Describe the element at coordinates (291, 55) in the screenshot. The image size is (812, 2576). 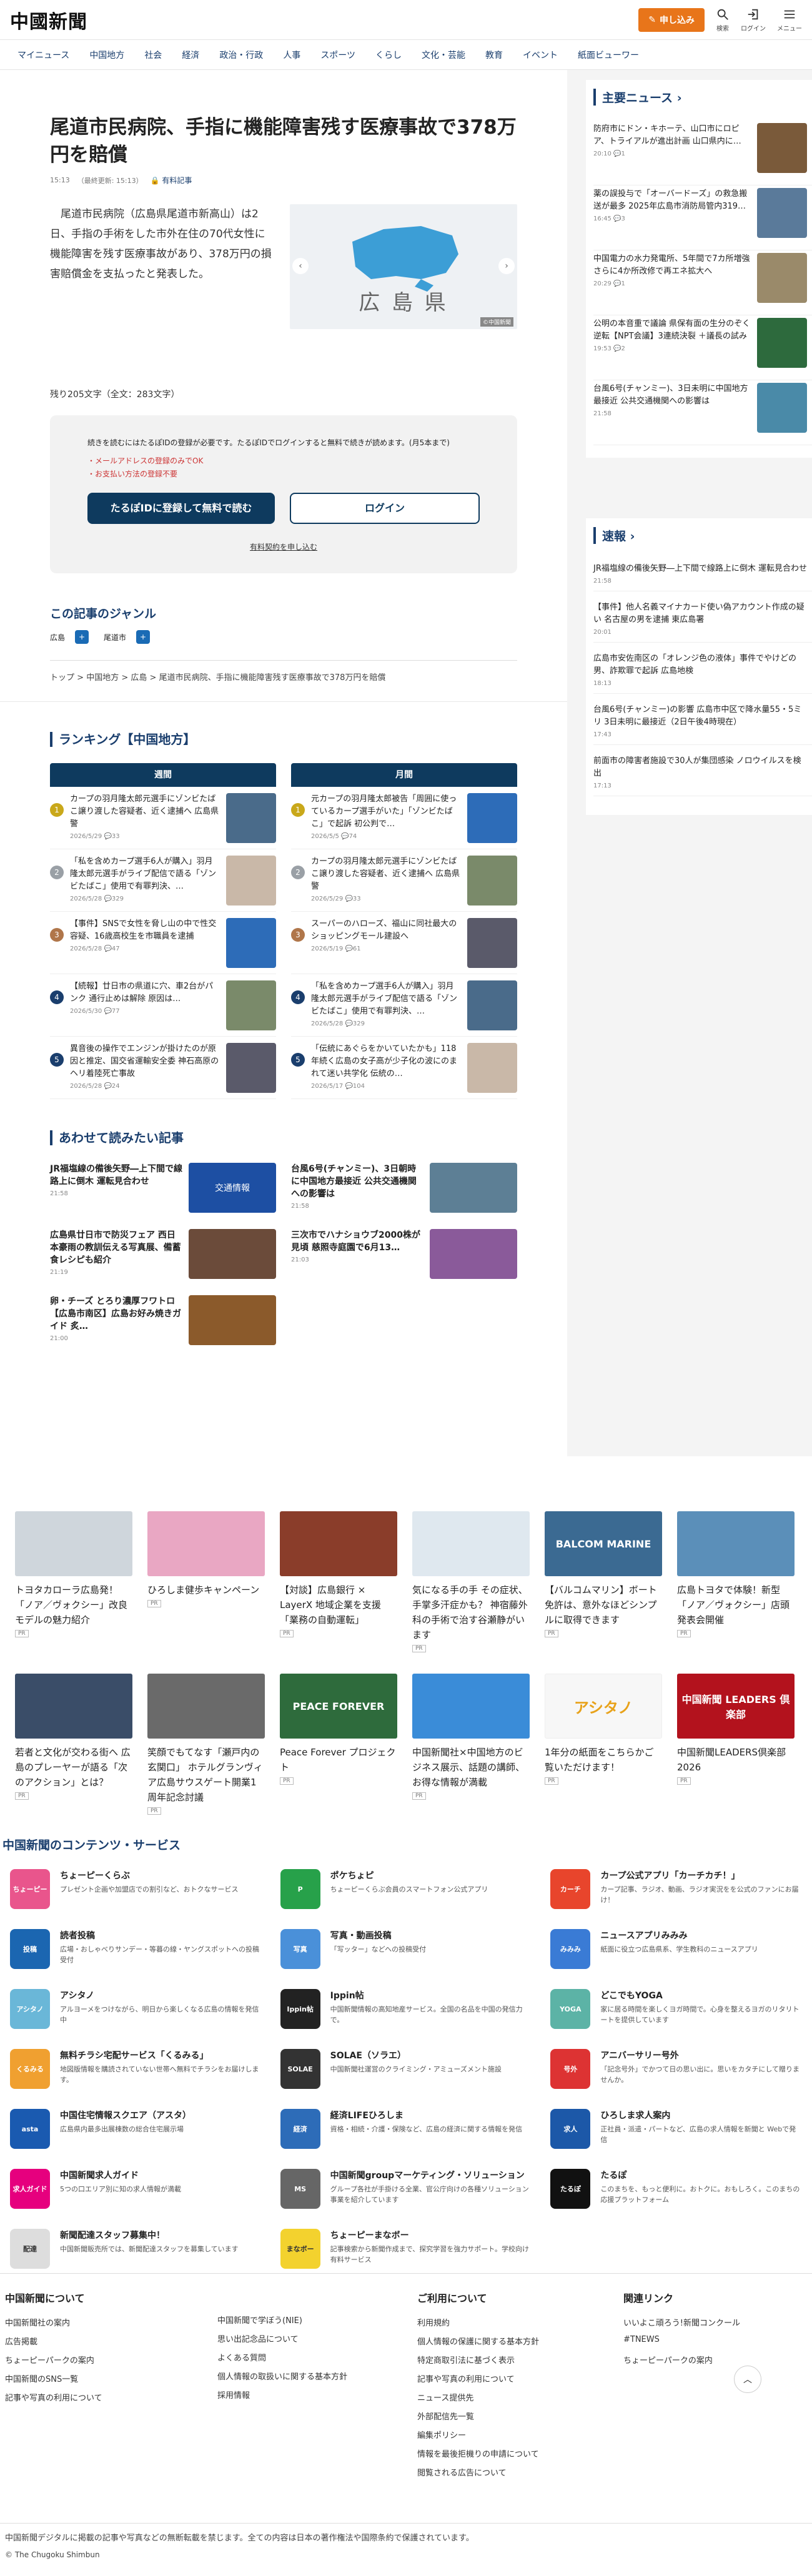
I see `nav-item: 人事` at that location.